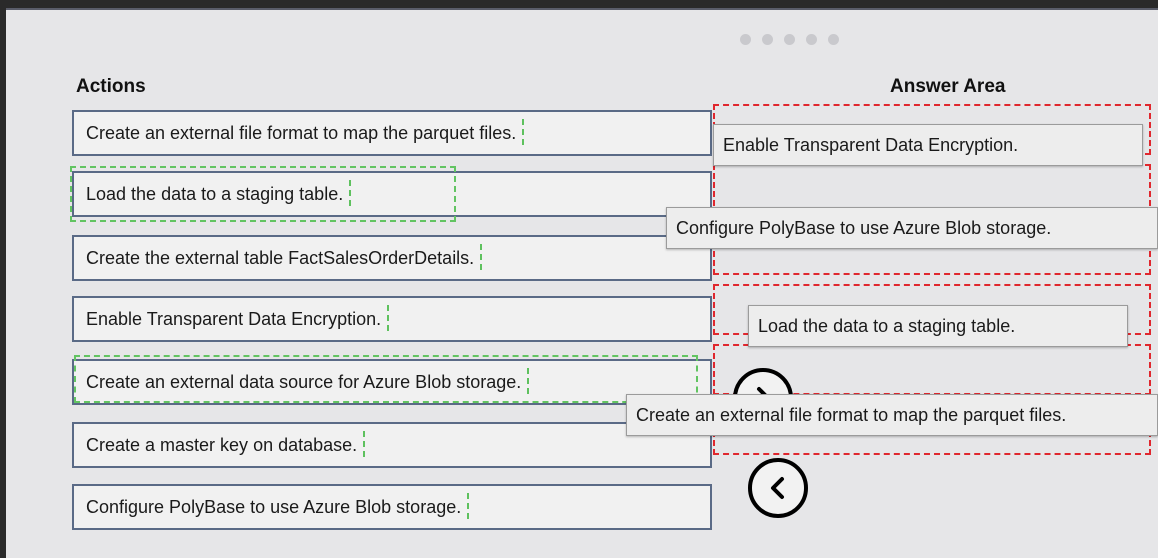 This screenshot has width=1158, height=558. What do you see at coordinates (938, 326) in the screenshot?
I see `answer-item-load-staging: Load the data to a staging table.` at bounding box center [938, 326].